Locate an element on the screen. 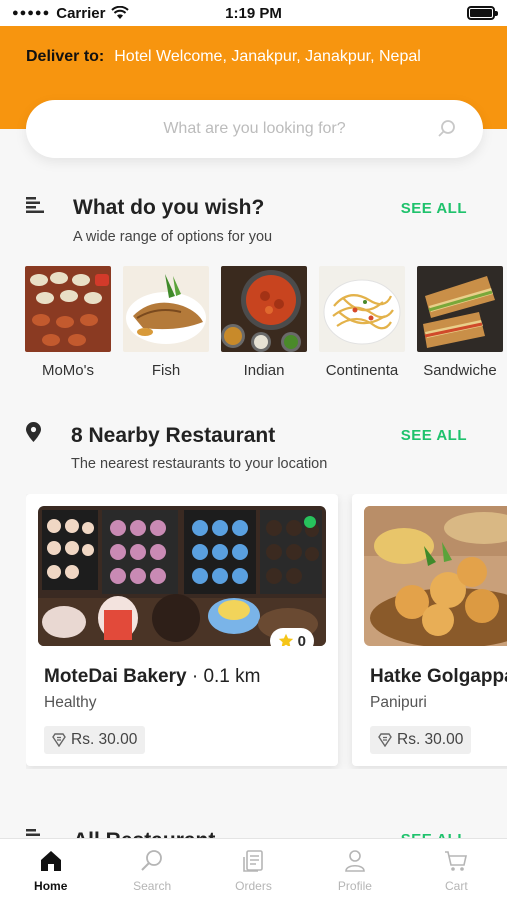 The image size is (507, 900). nav-profile-label: Profile is located at coordinates (354, 886).